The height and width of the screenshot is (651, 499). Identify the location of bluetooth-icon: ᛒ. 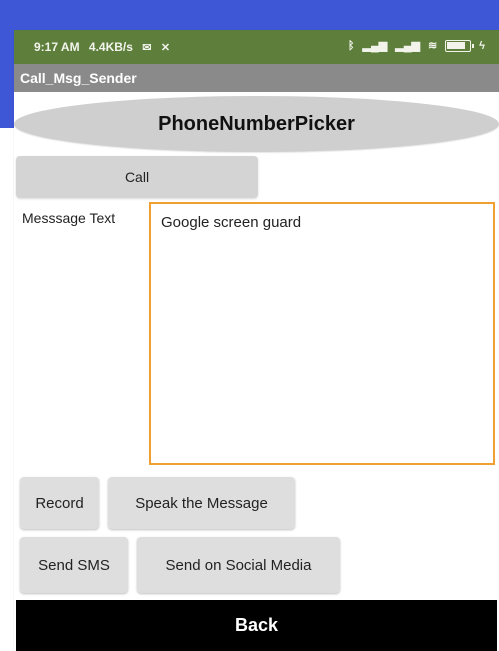
(351, 46).